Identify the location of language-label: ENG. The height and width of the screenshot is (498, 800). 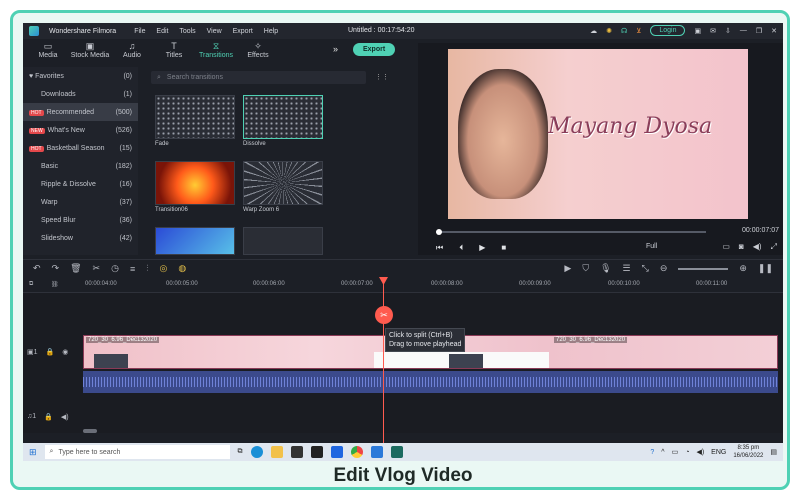
(718, 452).